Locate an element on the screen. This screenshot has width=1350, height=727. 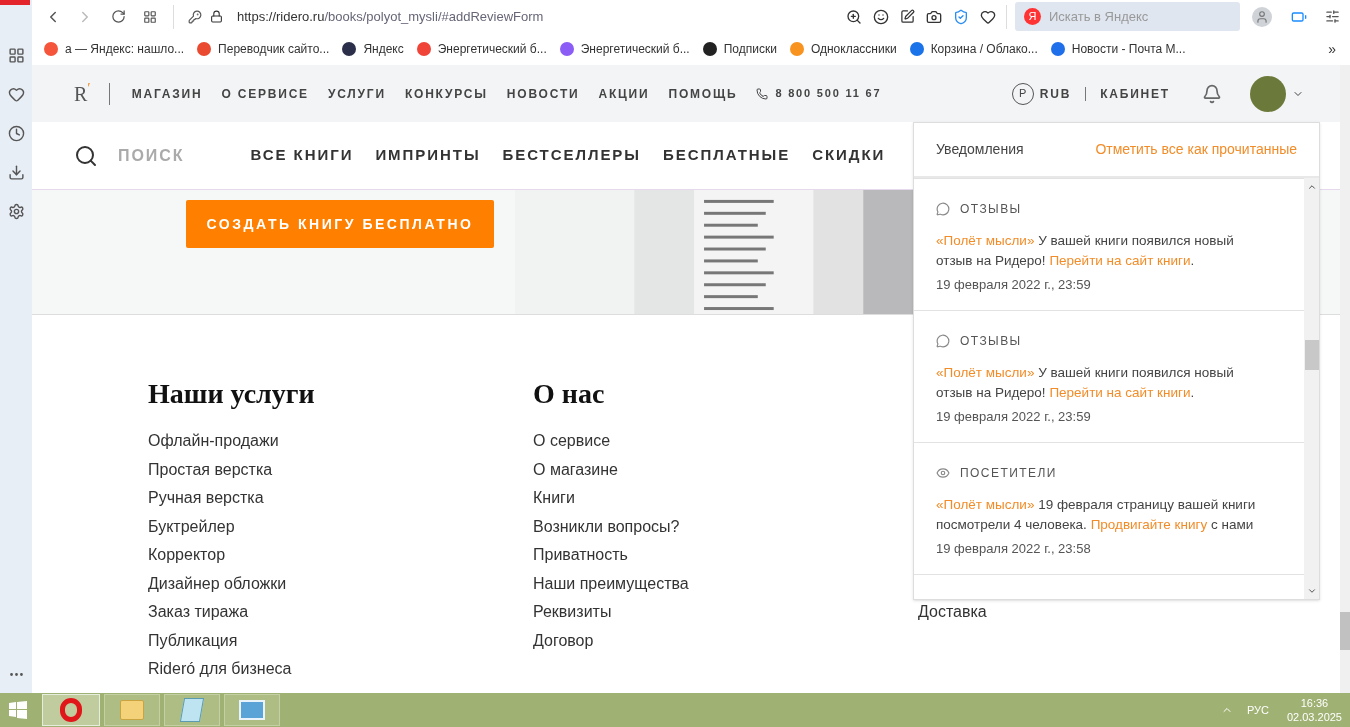
catalog-link: ВСЕ КНИГИ is located at coordinates (302, 155).